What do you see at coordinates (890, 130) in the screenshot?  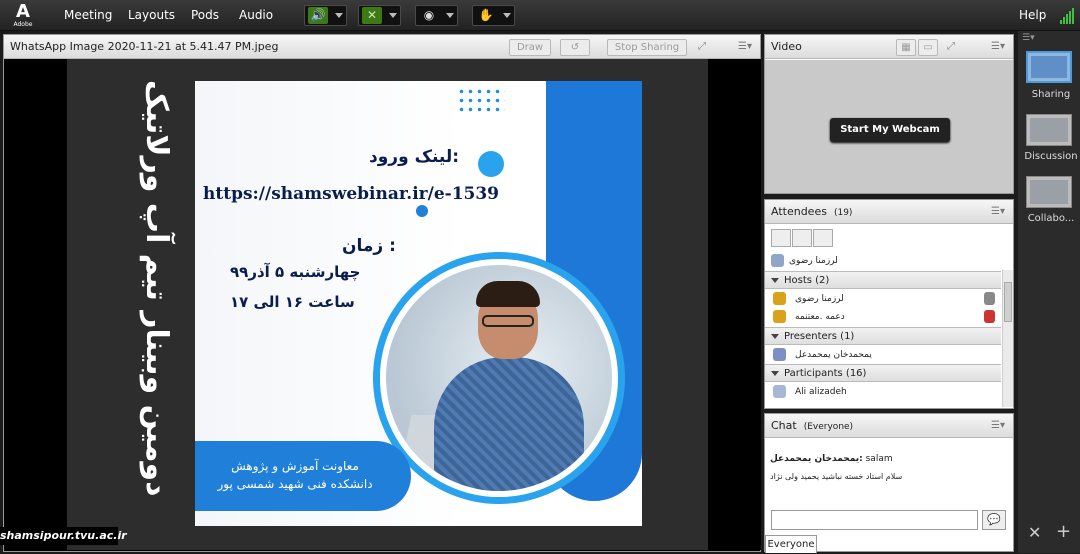 I see `start-webcam-button: Start My Webcam` at bounding box center [890, 130].